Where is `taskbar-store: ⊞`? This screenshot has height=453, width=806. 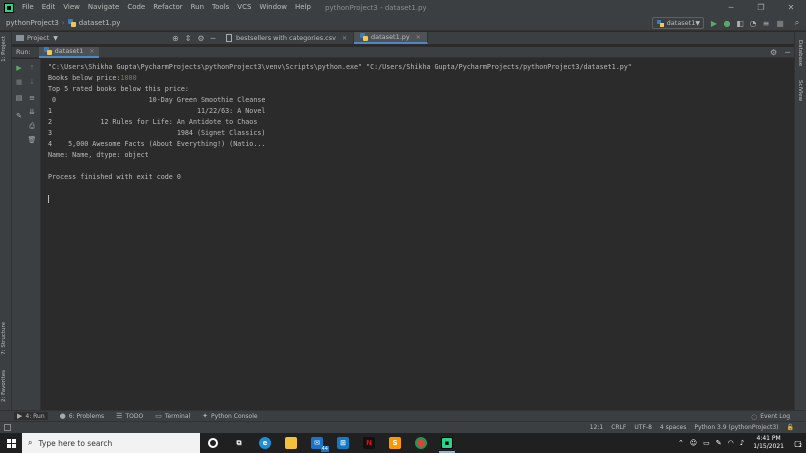 taskbar-store: ⊞ is located at coordinates (343, 443).